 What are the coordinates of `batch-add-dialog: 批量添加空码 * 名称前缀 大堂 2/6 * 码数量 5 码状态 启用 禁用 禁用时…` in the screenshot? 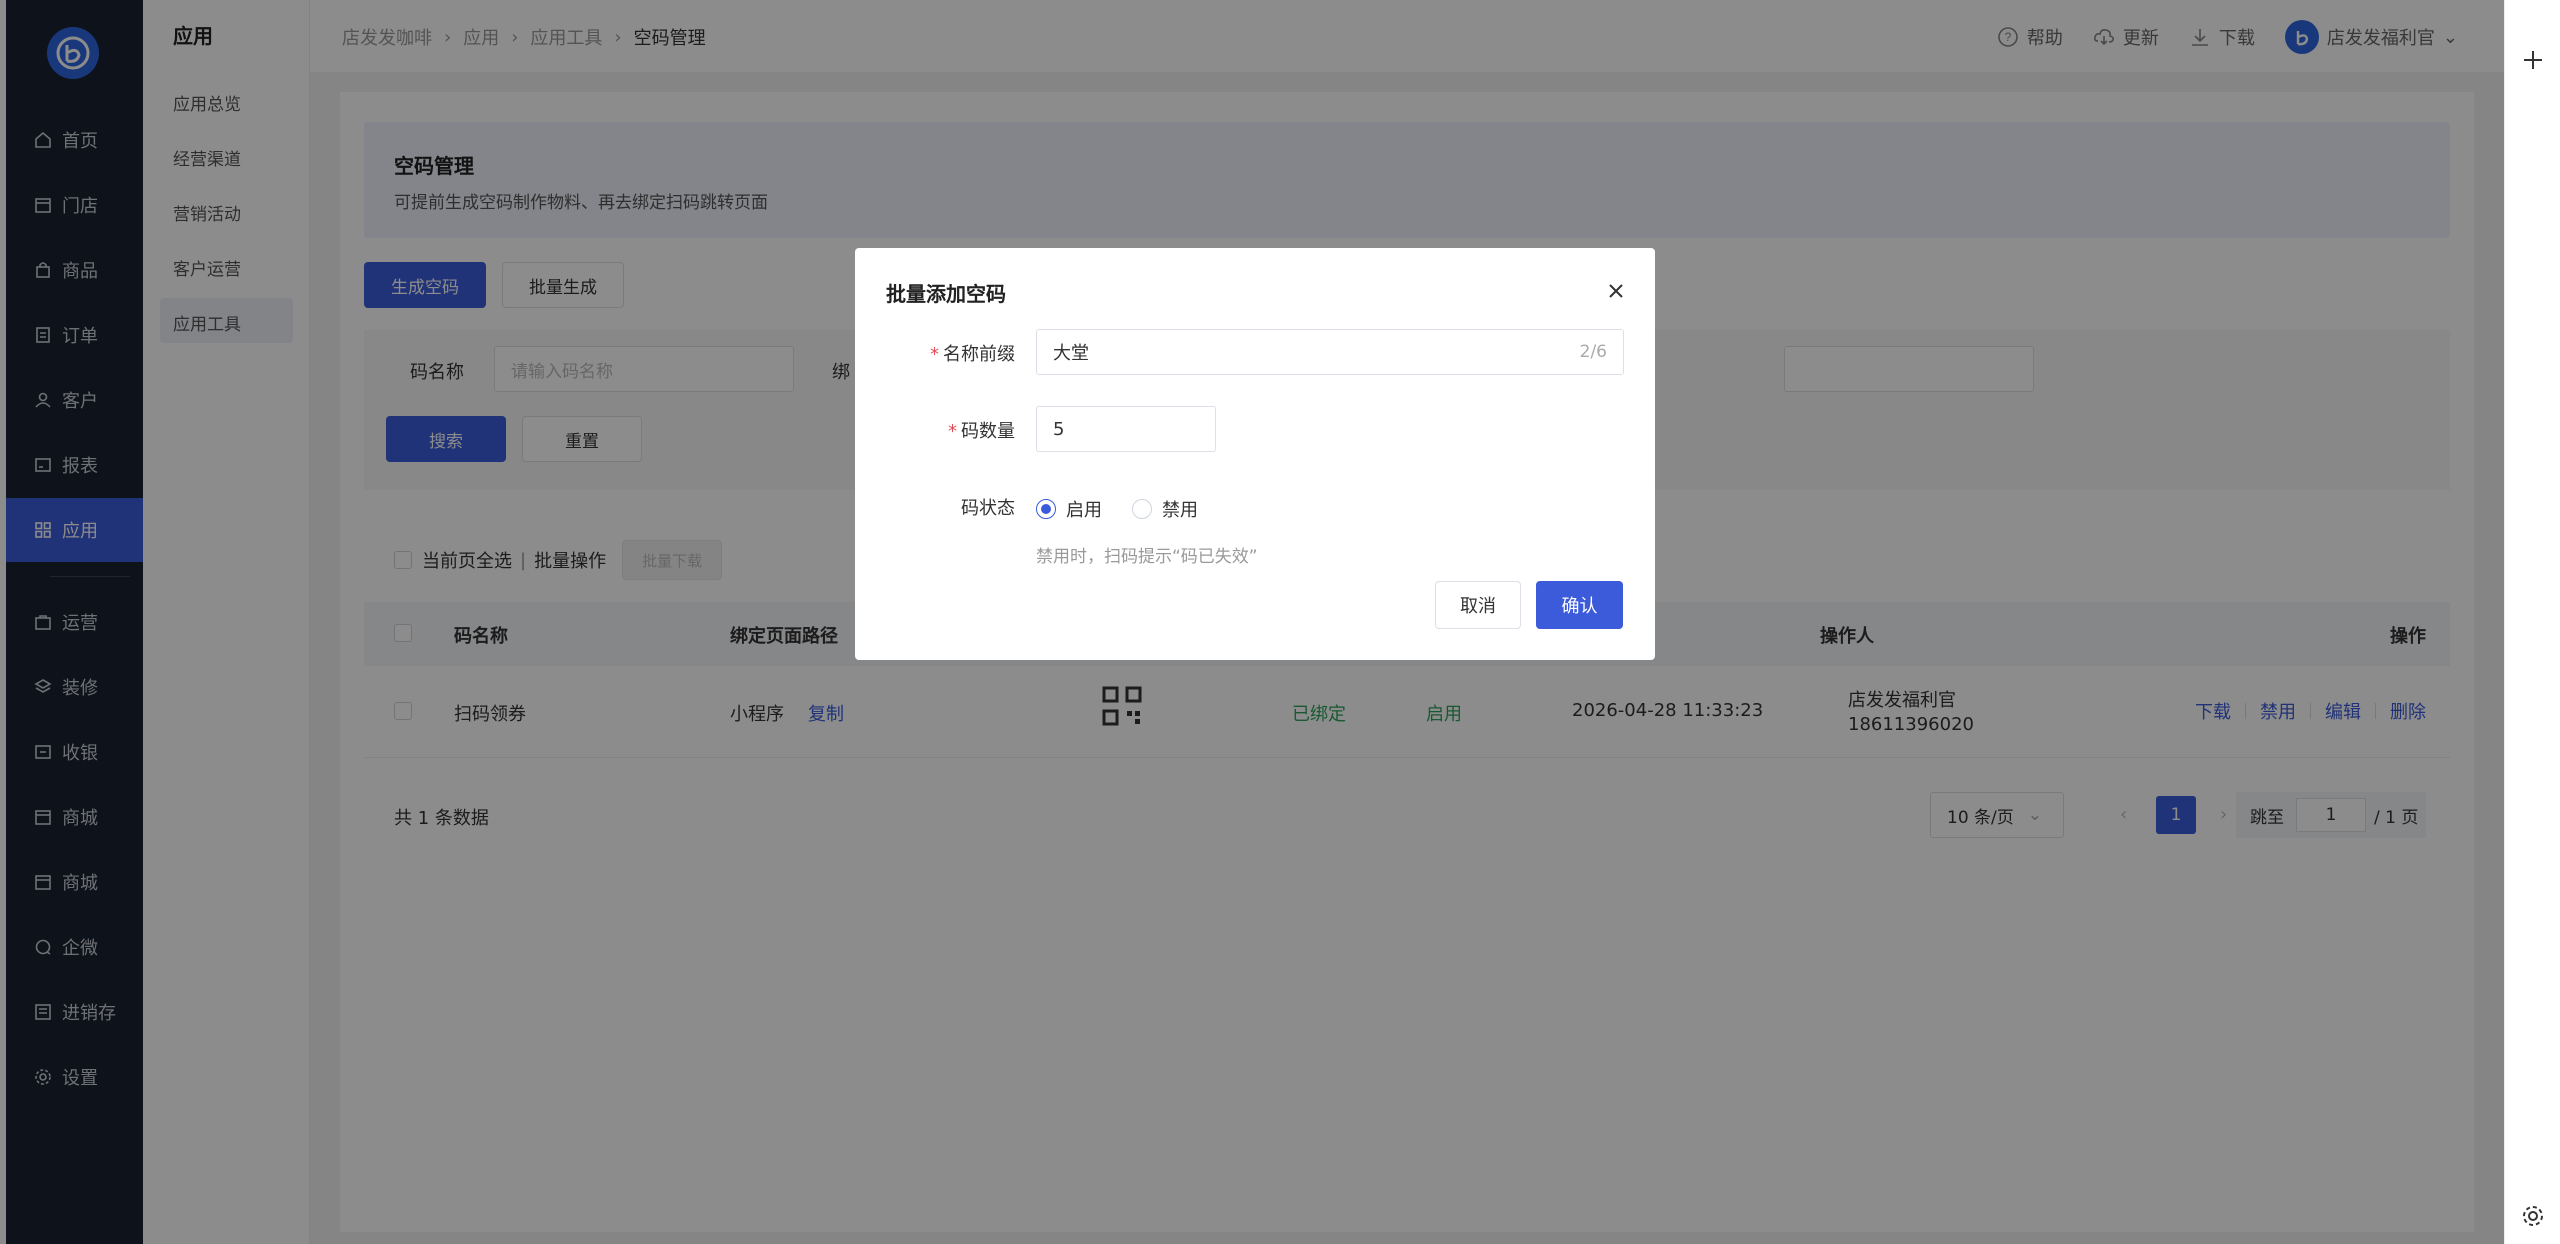 It's located at (1255, 454).